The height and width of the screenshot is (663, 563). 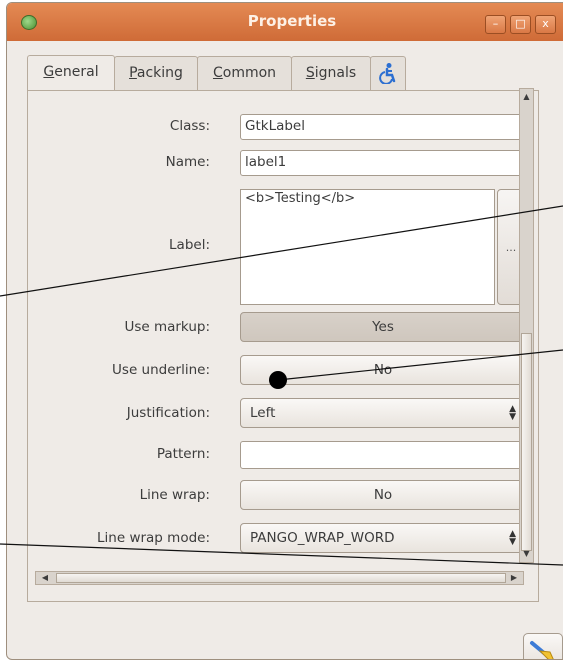 I want to click on horizontal-scroll-thumb, so click(x=281, y=578).